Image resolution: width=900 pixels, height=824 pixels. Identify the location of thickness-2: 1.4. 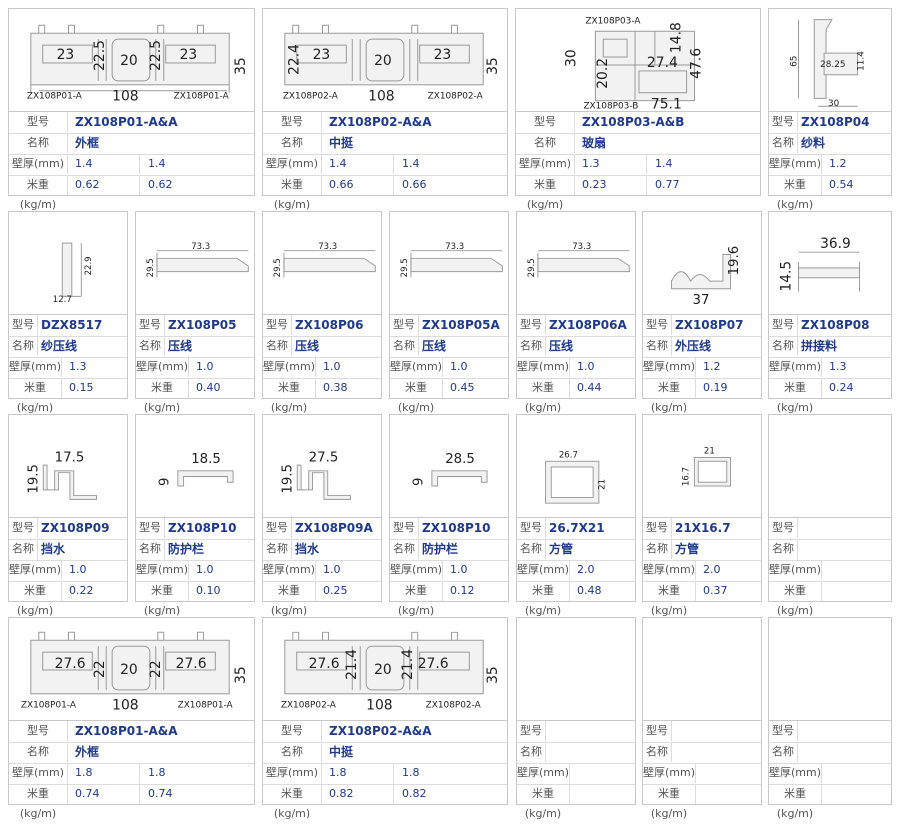
(659, 164).